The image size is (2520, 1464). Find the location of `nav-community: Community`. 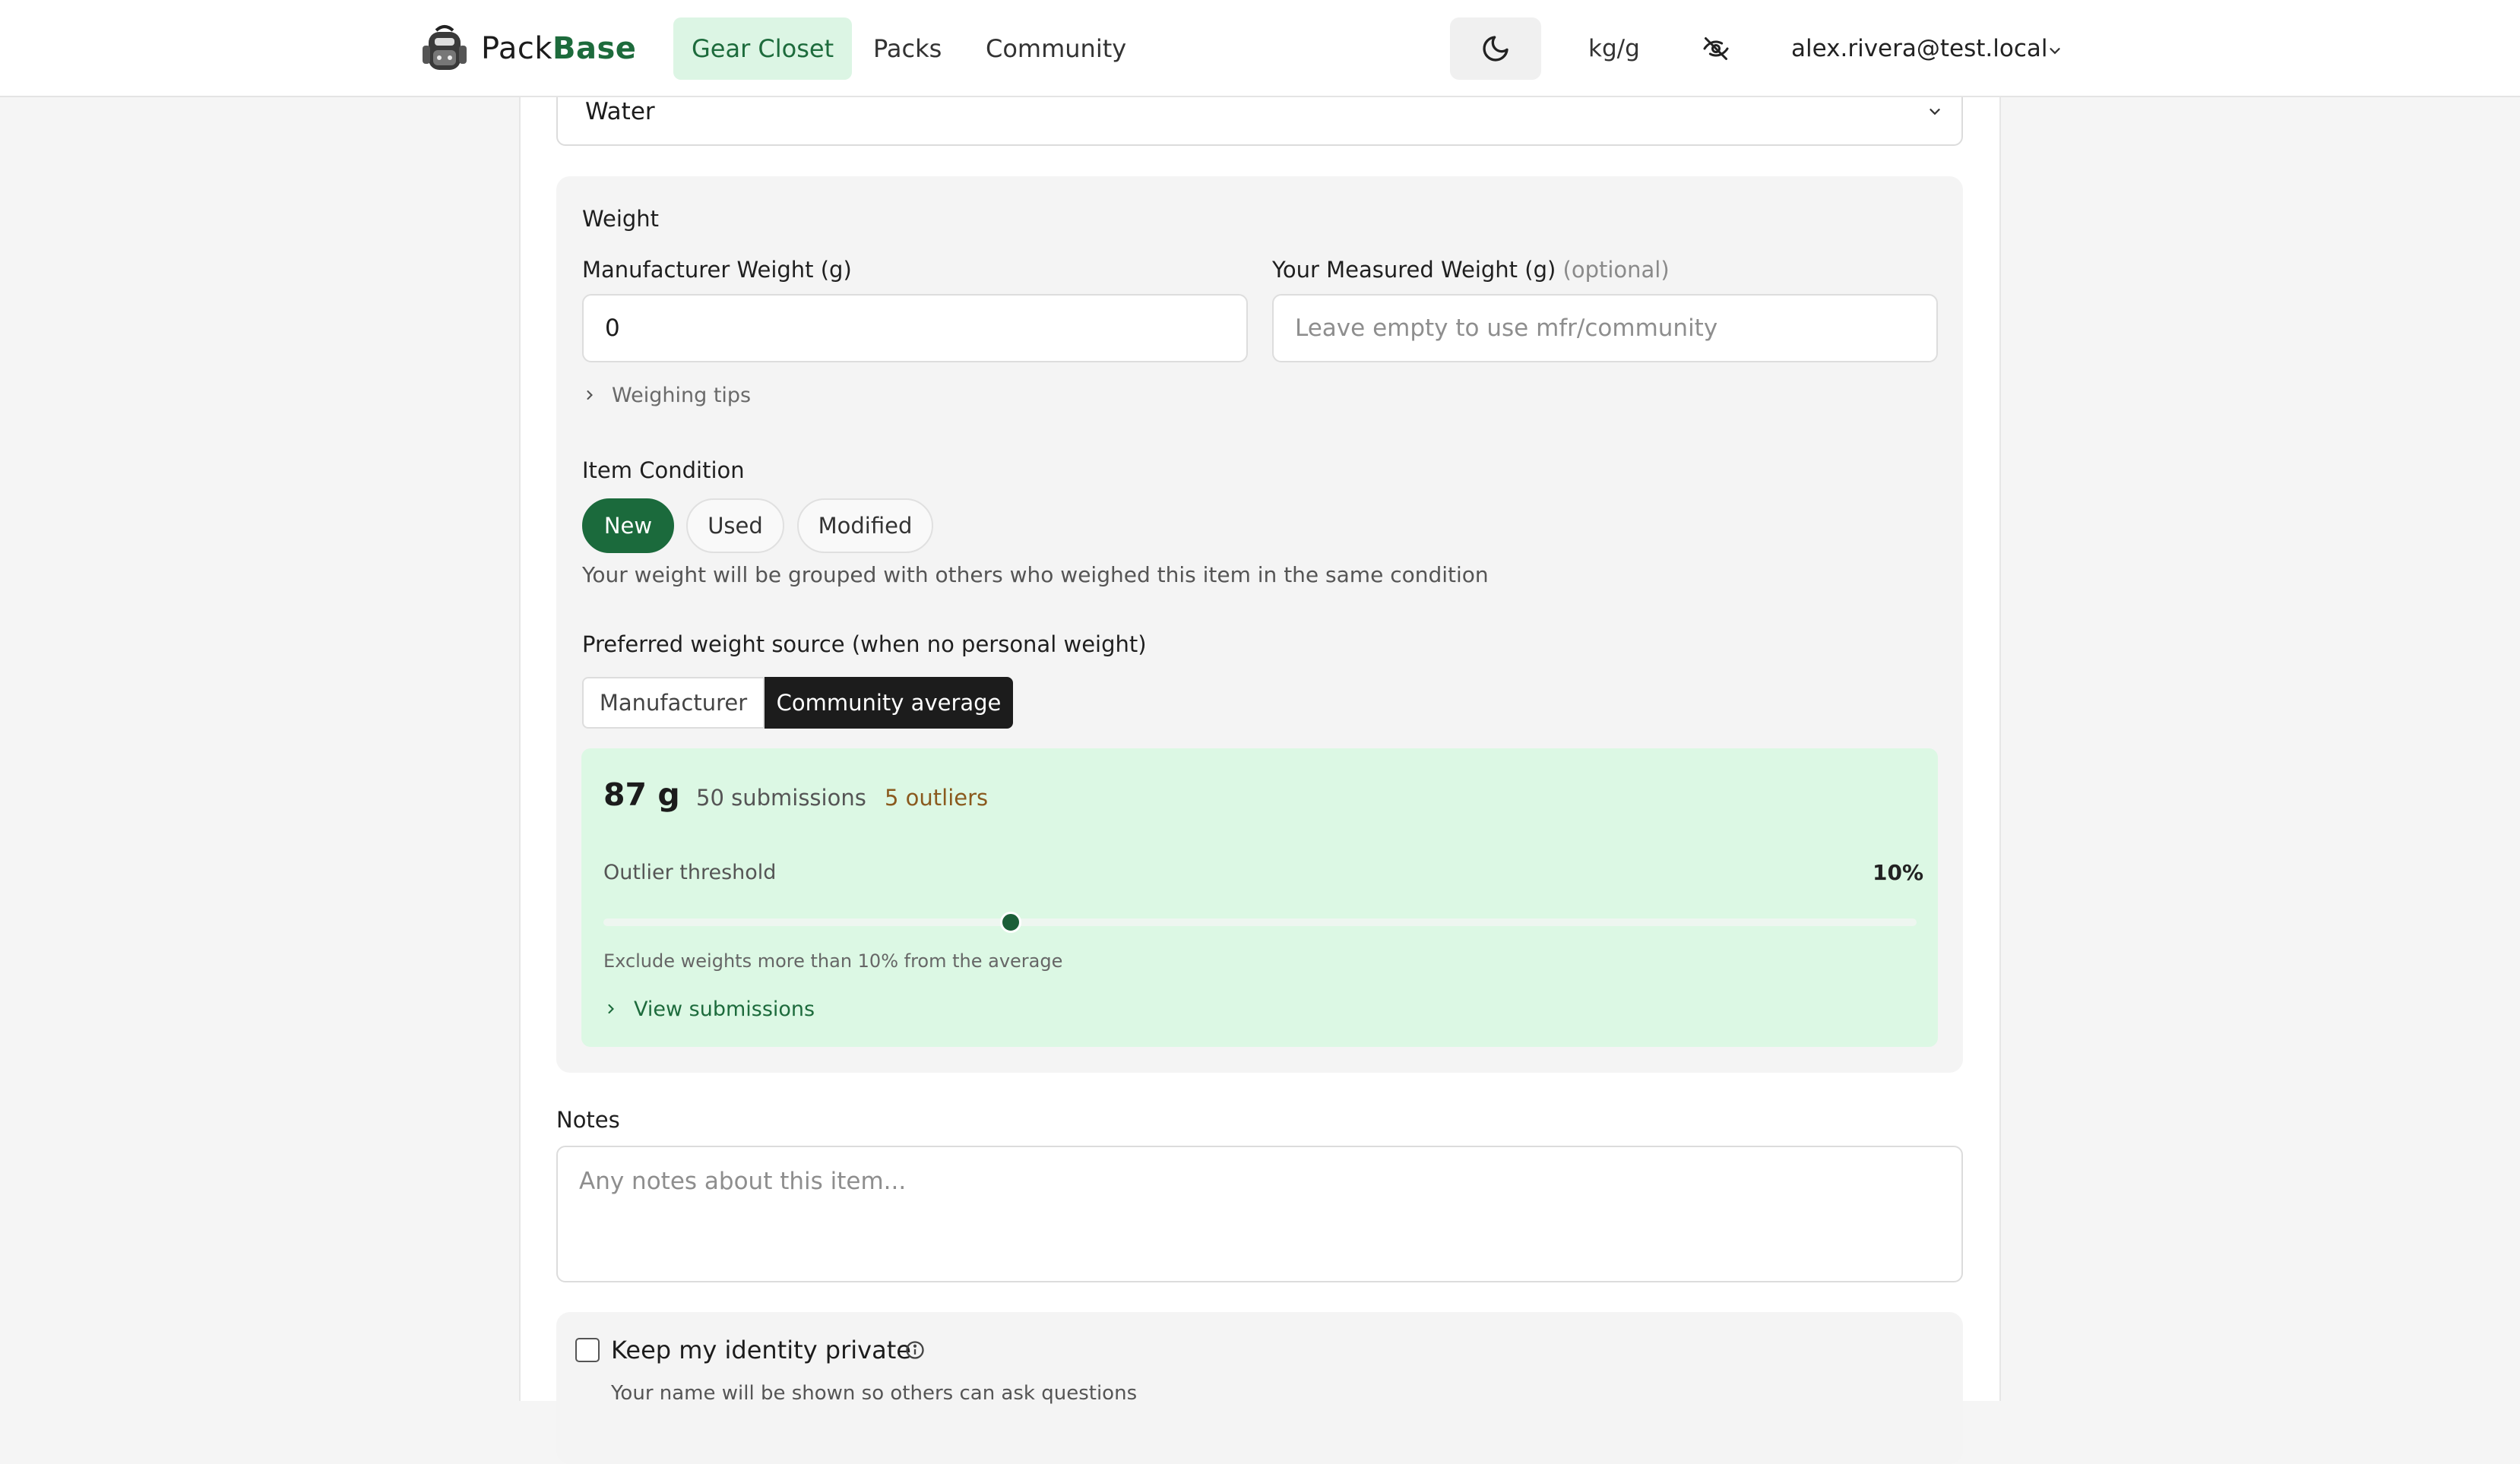

nav-community: Community is located at coordinates (1055, 48).